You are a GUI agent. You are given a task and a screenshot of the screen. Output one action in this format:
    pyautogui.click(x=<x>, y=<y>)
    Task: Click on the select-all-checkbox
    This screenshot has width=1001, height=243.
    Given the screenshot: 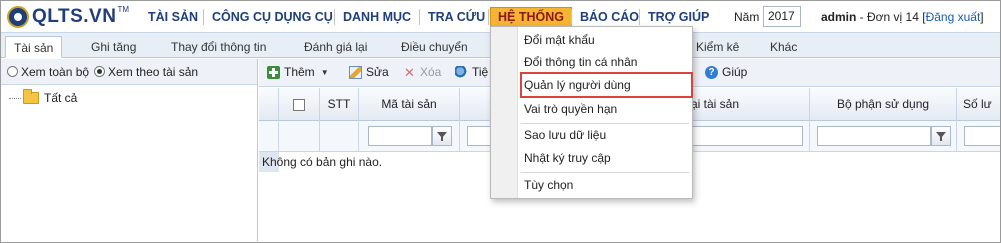 What is the action you would take?
    pyautogui.click(x=299, y=104)
    